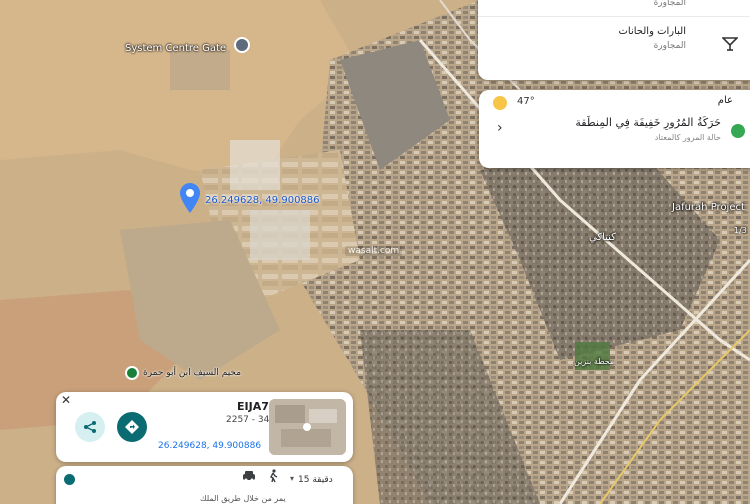 The width and height of the screenshot is (750, 504). Describe the element at coordinates (262, 200) in the screenshot. I see `pin-coordinates-label: 26.249628, 49.900886` at that location.